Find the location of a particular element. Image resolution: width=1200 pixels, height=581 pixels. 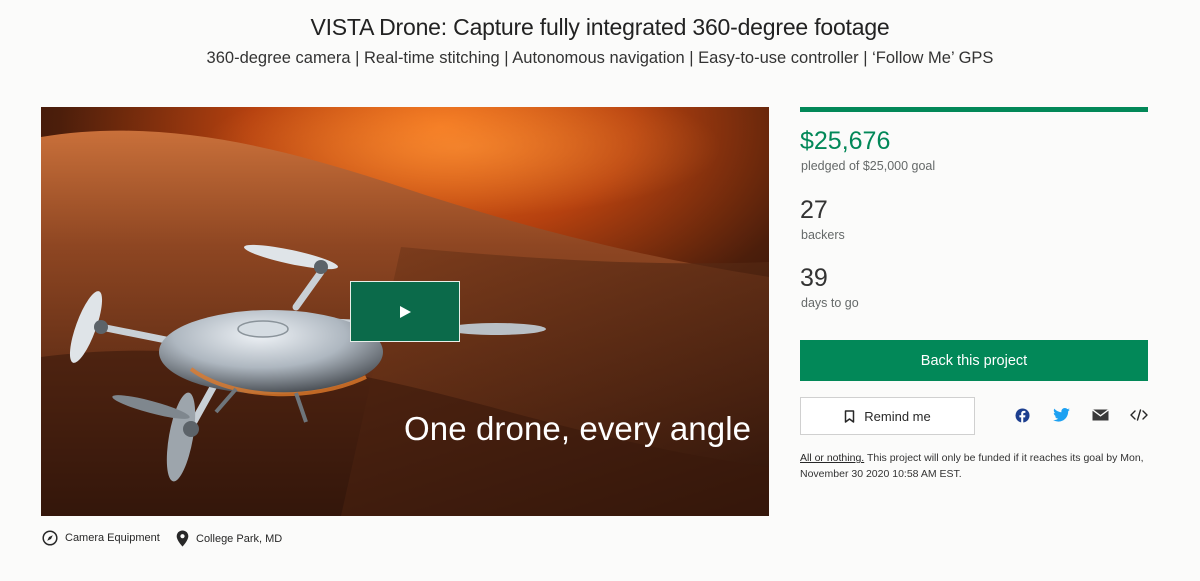

funding-progress-bar is located at coordinates (974, 109).